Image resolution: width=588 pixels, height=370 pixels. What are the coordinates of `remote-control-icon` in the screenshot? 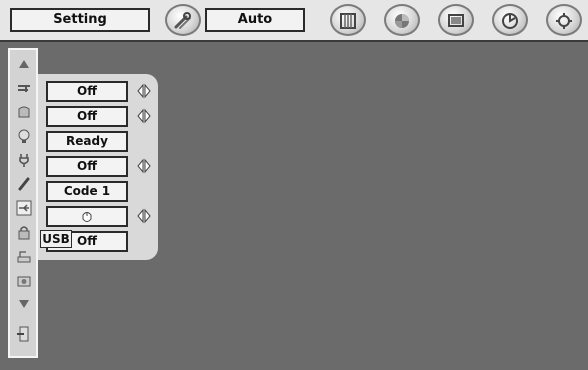 It's located at (24, 184).